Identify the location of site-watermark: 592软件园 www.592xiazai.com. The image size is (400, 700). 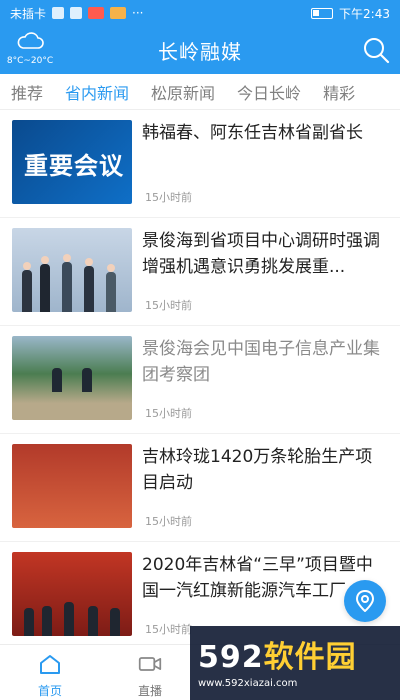
(295, 663).